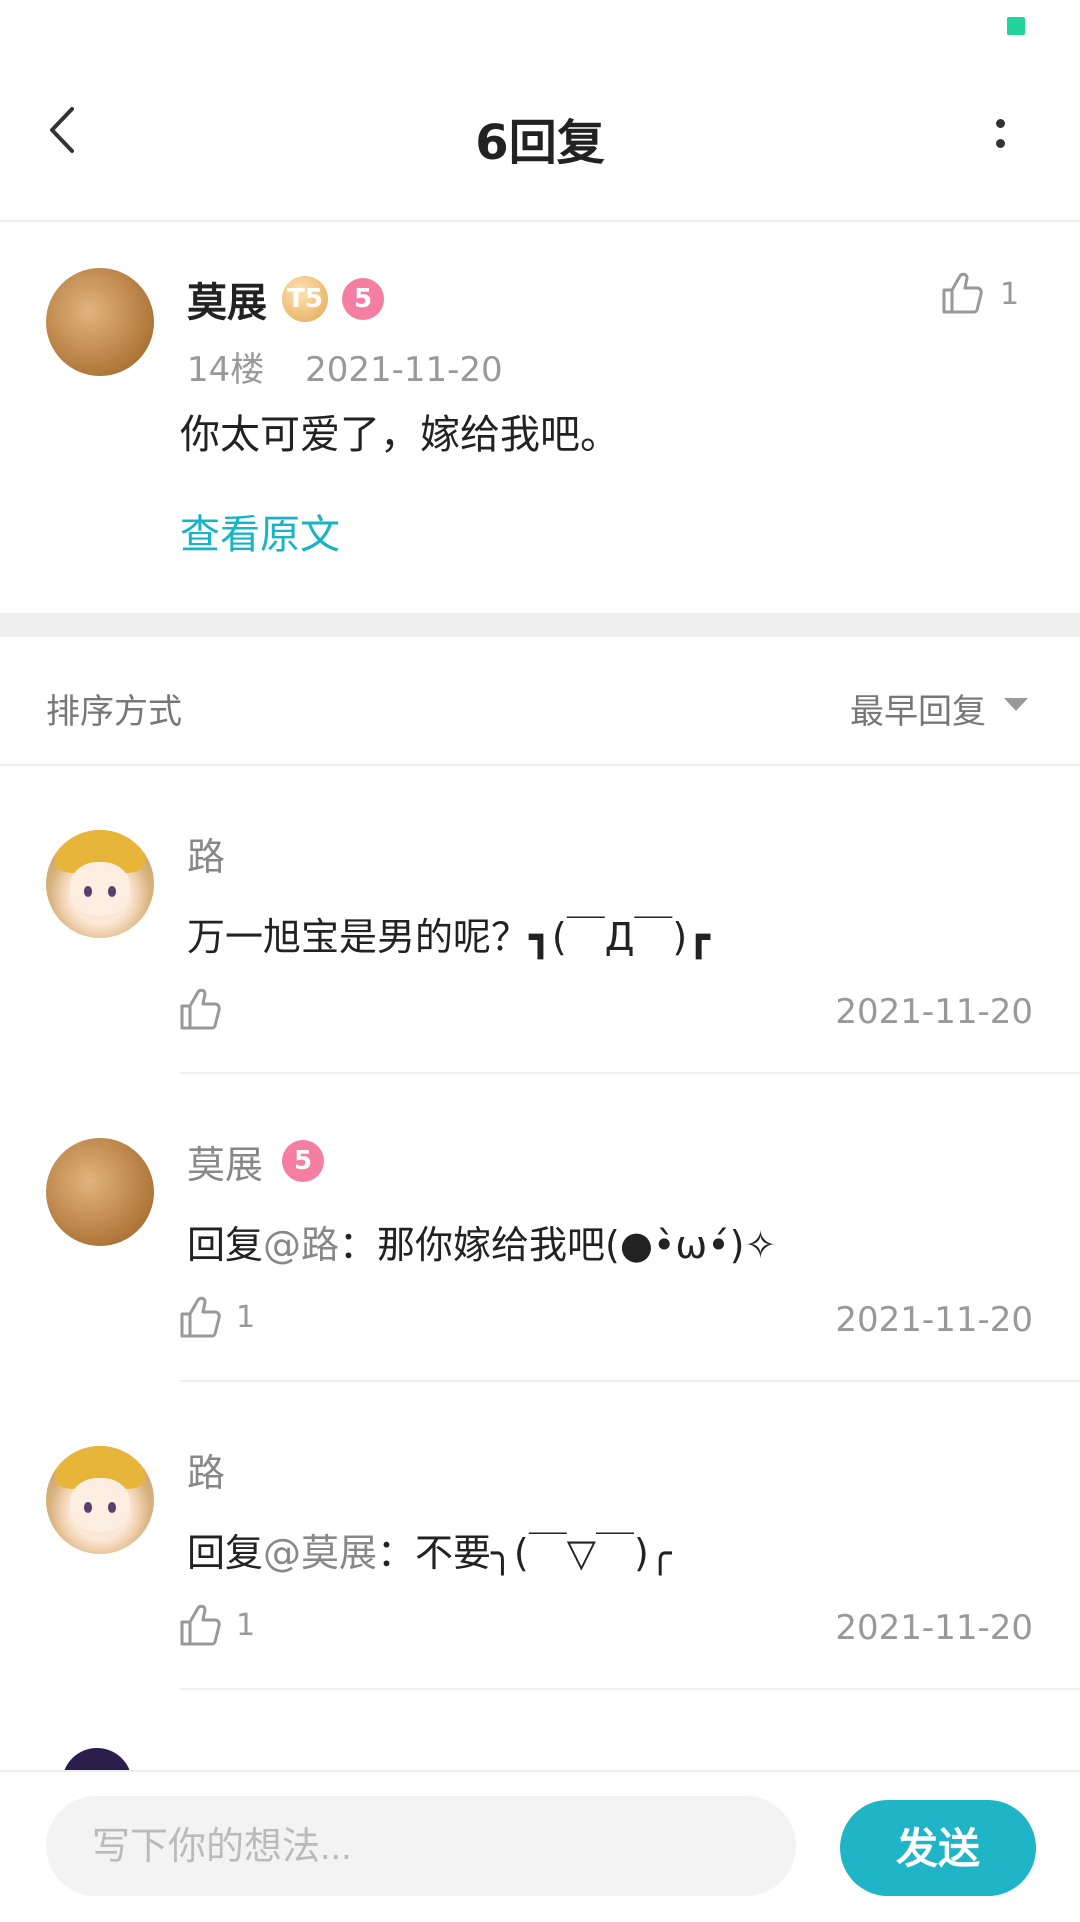  I want to click on post-meta: 14楼 2021-11-20, so click(360, 366).